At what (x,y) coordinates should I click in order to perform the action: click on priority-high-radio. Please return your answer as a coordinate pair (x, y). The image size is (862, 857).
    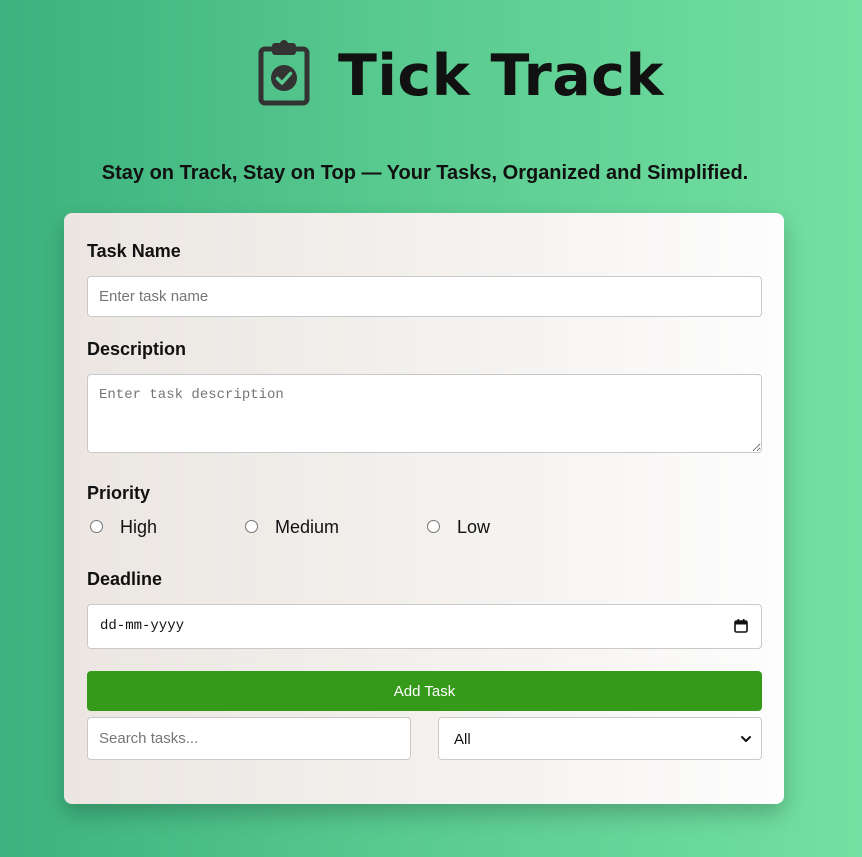
    Looking at the image, I should click on (96, 526).